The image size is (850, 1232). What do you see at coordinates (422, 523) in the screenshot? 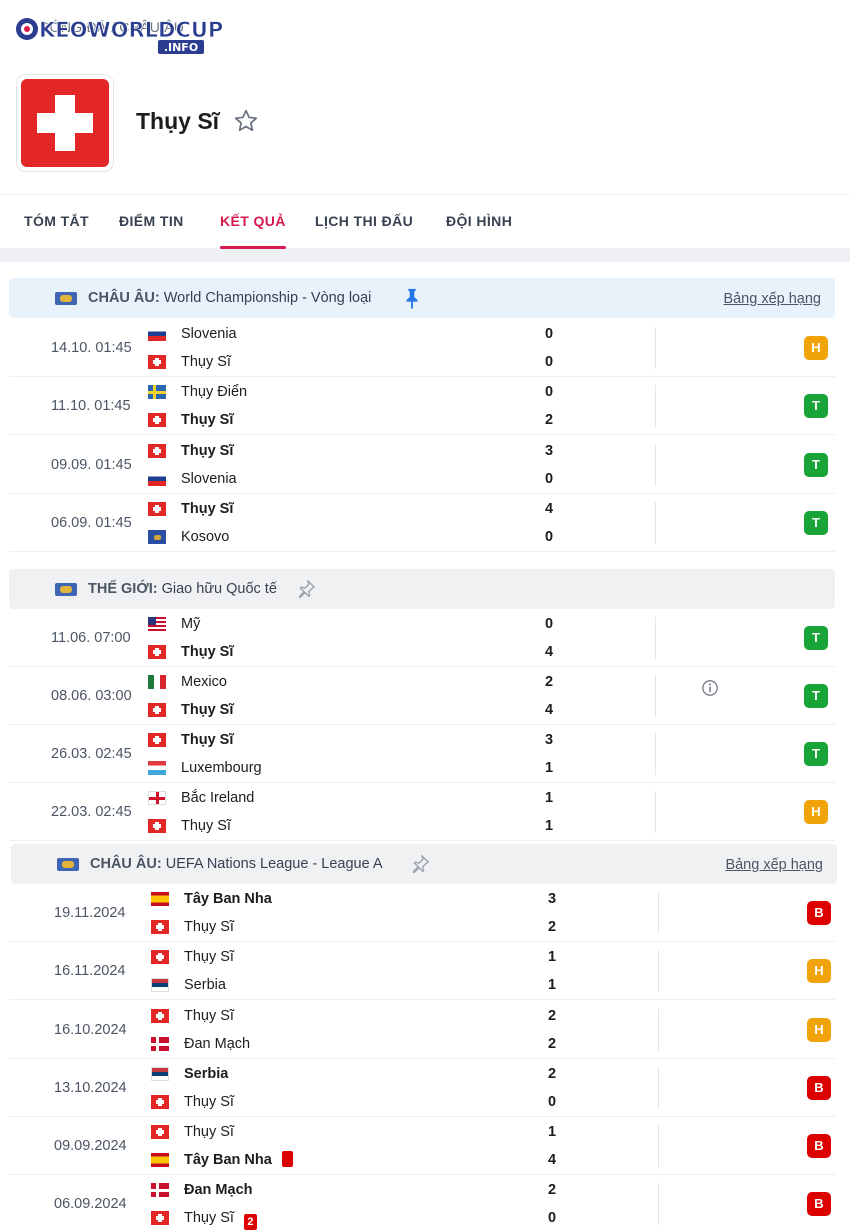
I see `match-row: 06.09. 01:45 Thụy Sĩ Kosovo 4 0 T` at bounding box center [422, 523].